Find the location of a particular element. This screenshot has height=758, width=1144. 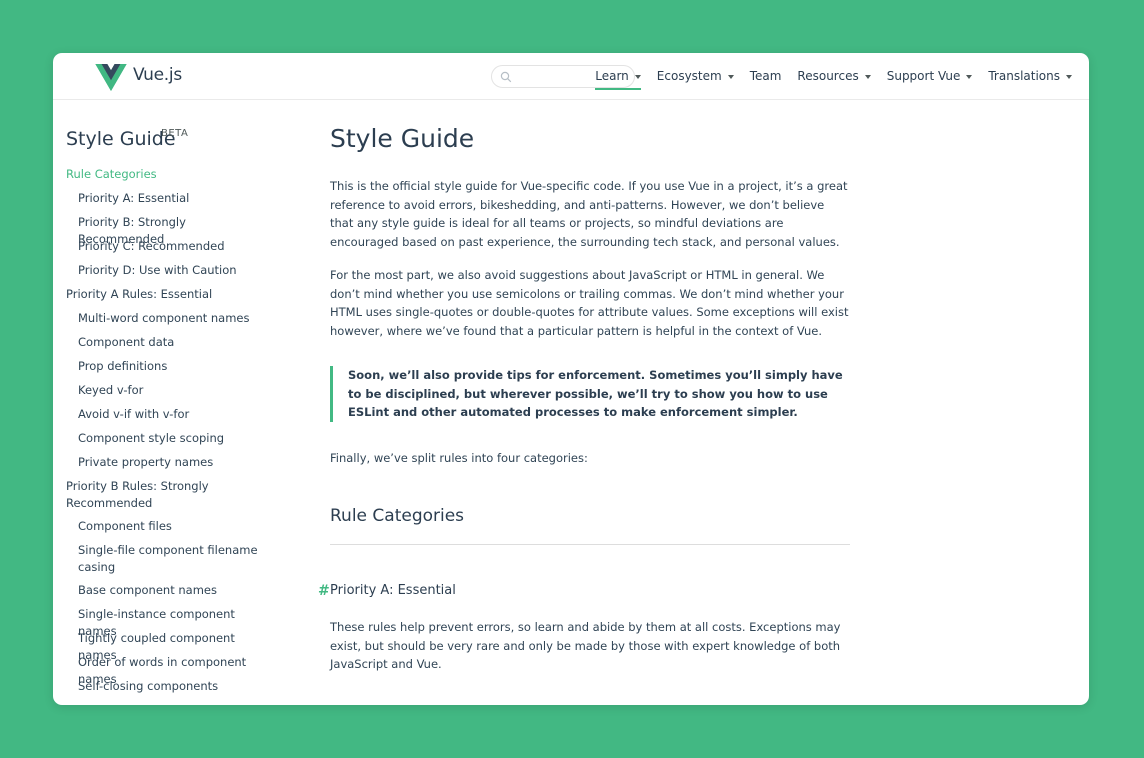

sidebar-item: Priority C: Recommended is located at coordinates (166, 246).